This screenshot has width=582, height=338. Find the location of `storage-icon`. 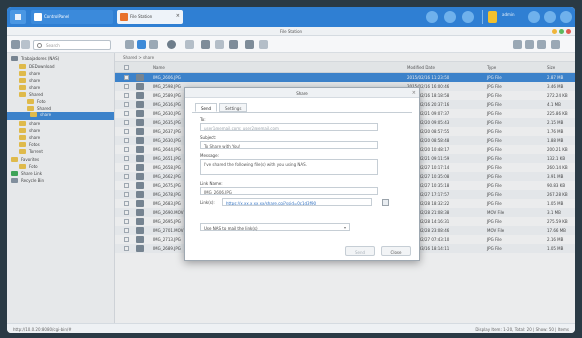

storage-icon is located at coordinates (15, 44).